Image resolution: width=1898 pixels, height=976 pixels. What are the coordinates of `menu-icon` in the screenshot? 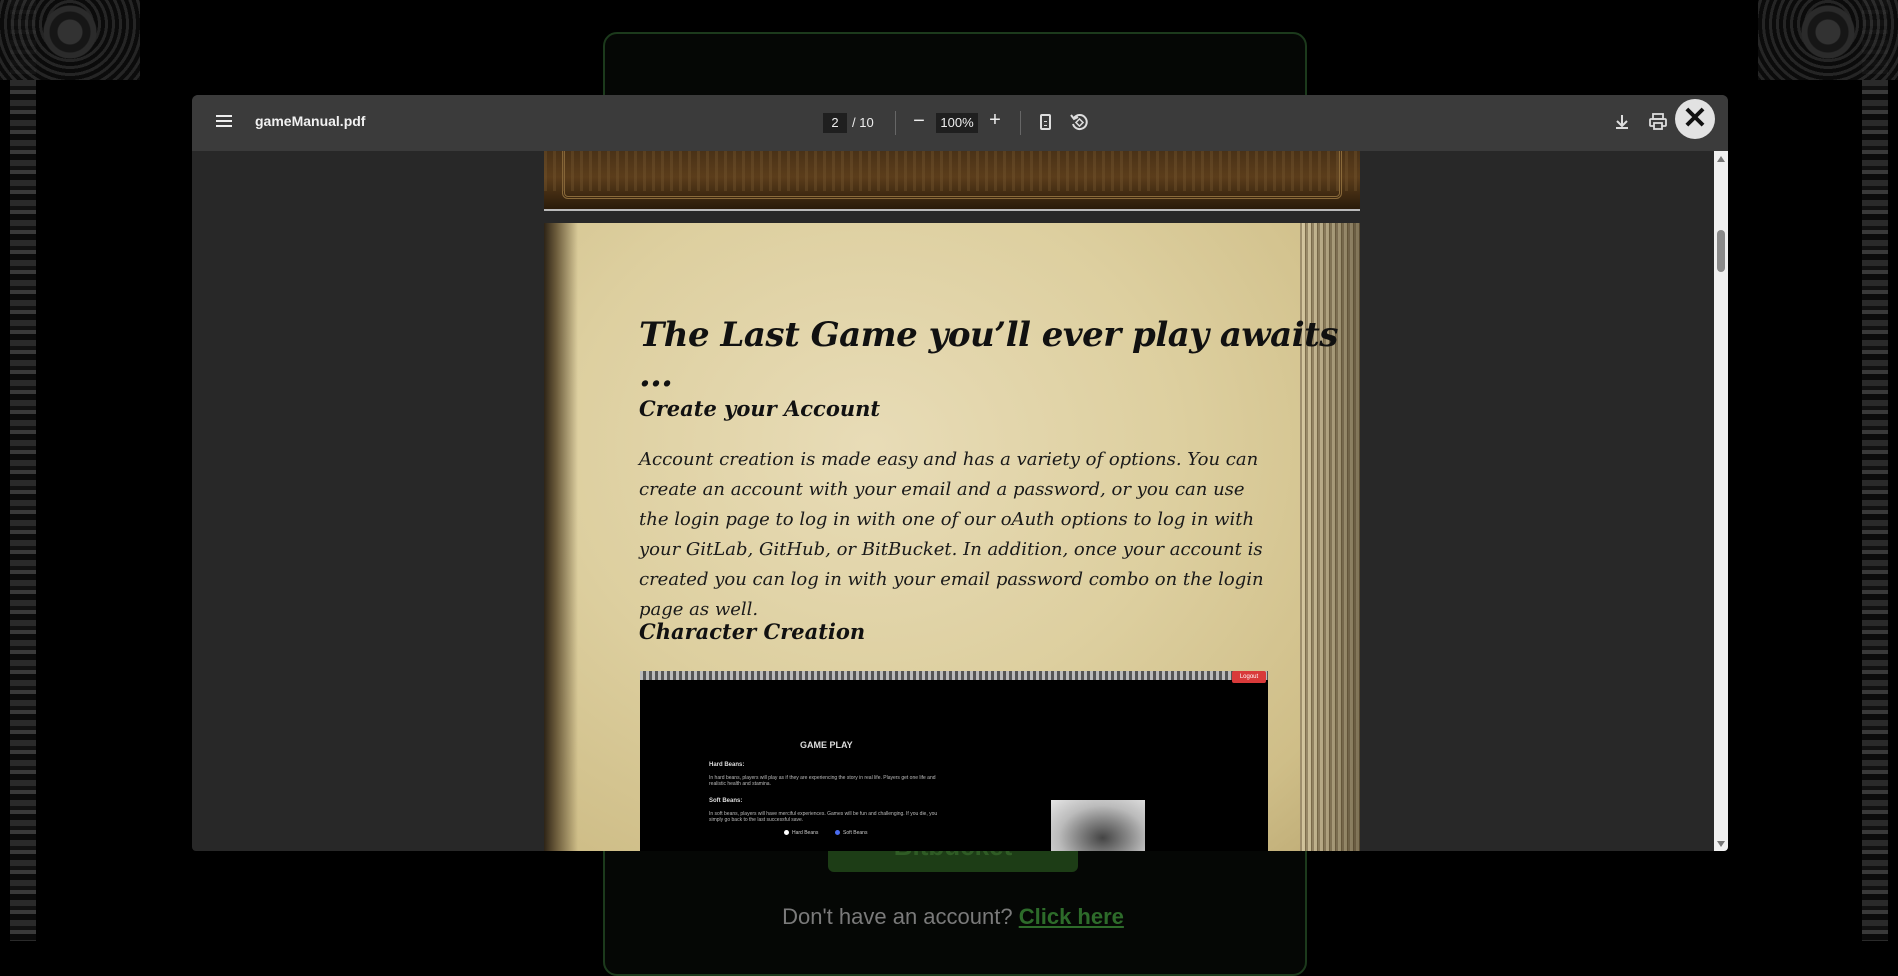 It's located at (224, 121).